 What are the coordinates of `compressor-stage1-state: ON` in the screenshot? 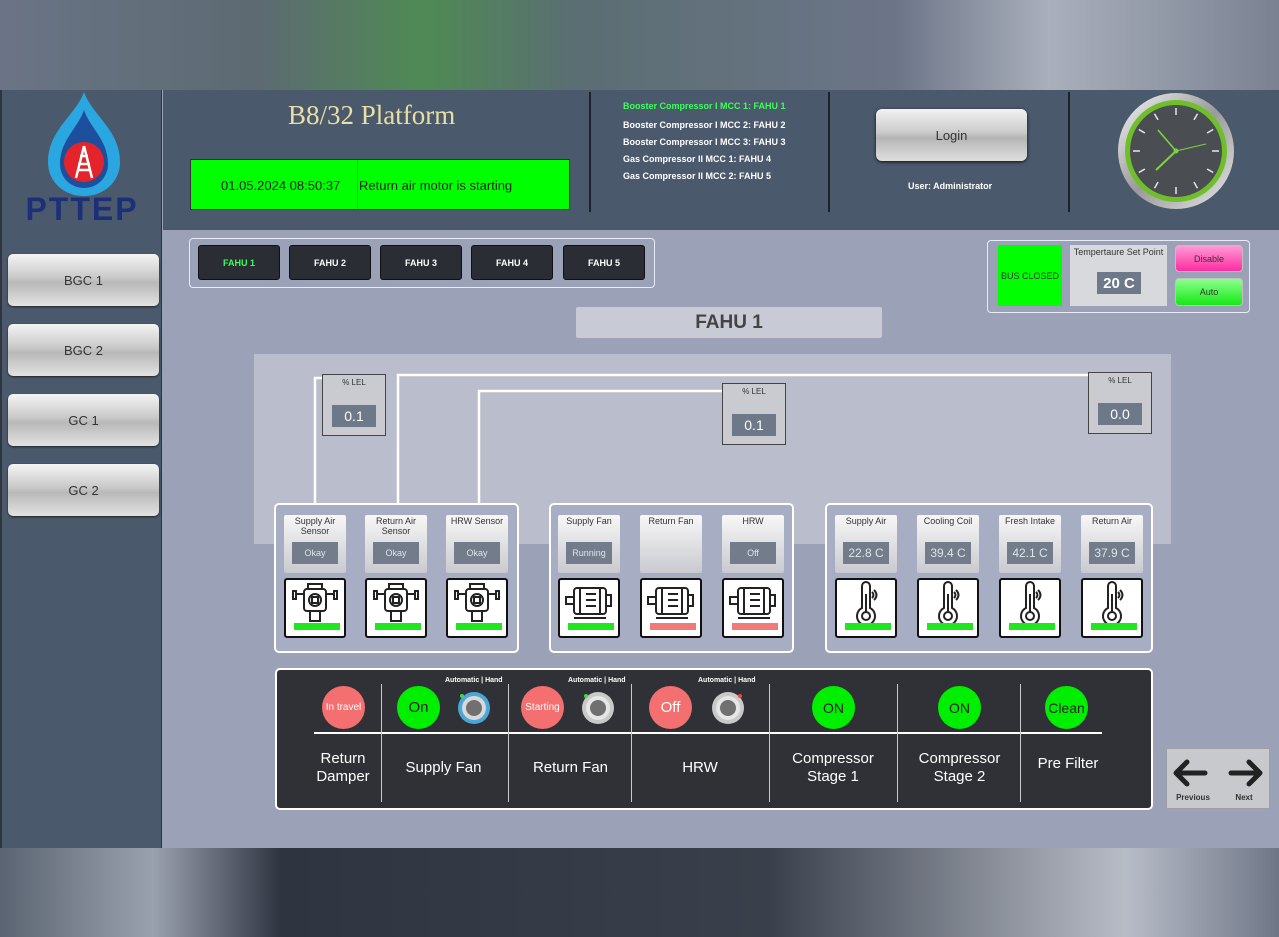 It's located at (833, 707).